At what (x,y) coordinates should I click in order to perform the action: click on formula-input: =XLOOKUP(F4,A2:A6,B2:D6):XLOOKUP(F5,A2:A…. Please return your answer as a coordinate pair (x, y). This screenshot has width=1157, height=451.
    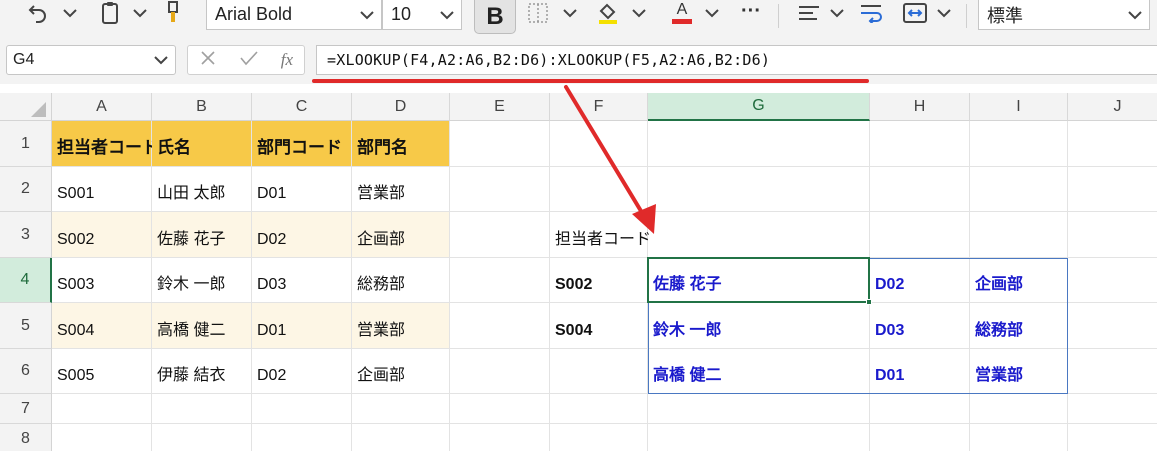
    Looking at the image, I should click on (736, 60).